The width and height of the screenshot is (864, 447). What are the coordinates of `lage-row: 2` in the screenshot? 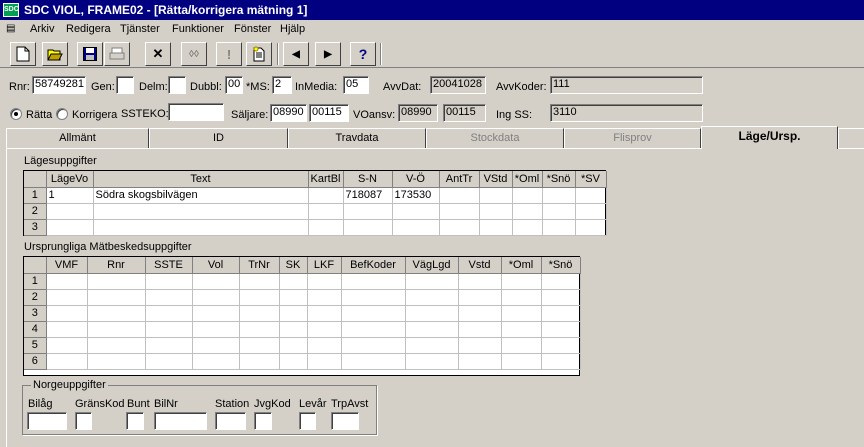 It's located at (315, 211).